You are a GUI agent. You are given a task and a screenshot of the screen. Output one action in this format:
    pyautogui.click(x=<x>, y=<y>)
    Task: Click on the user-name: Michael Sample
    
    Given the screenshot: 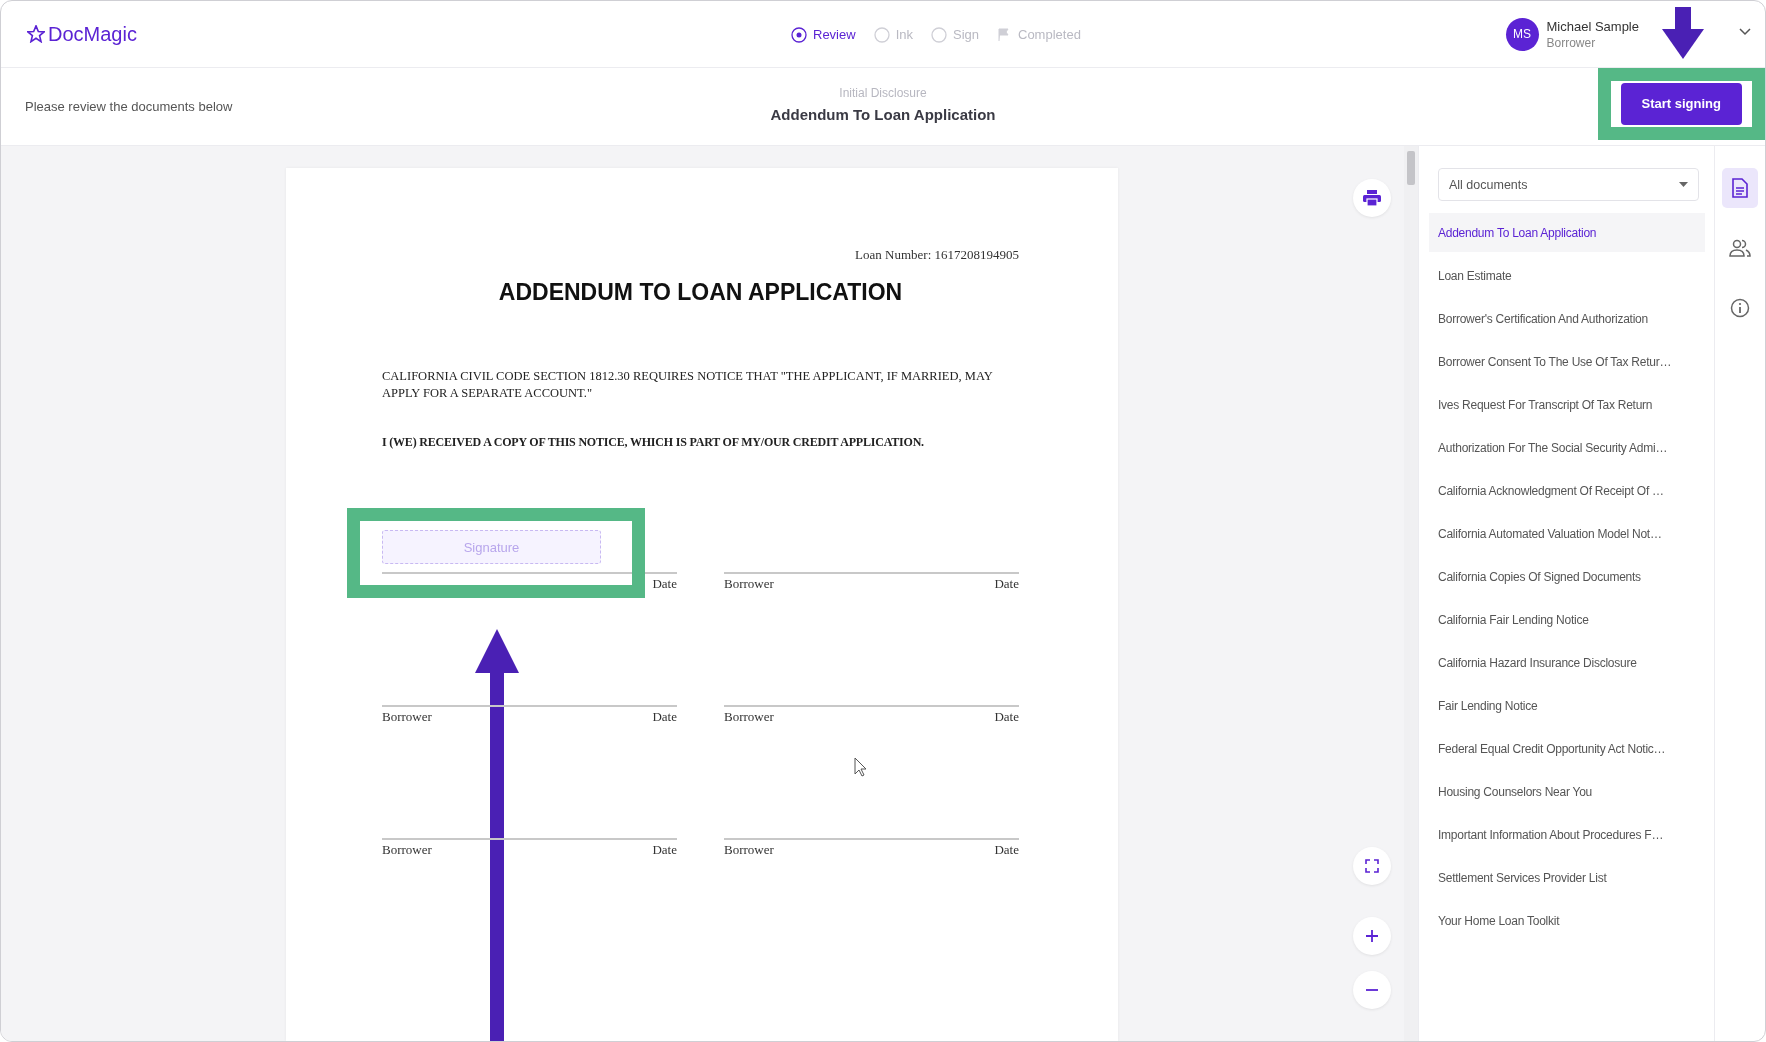 What is the action you would take?
    pyautogui.click(x=1592, y=26)
    